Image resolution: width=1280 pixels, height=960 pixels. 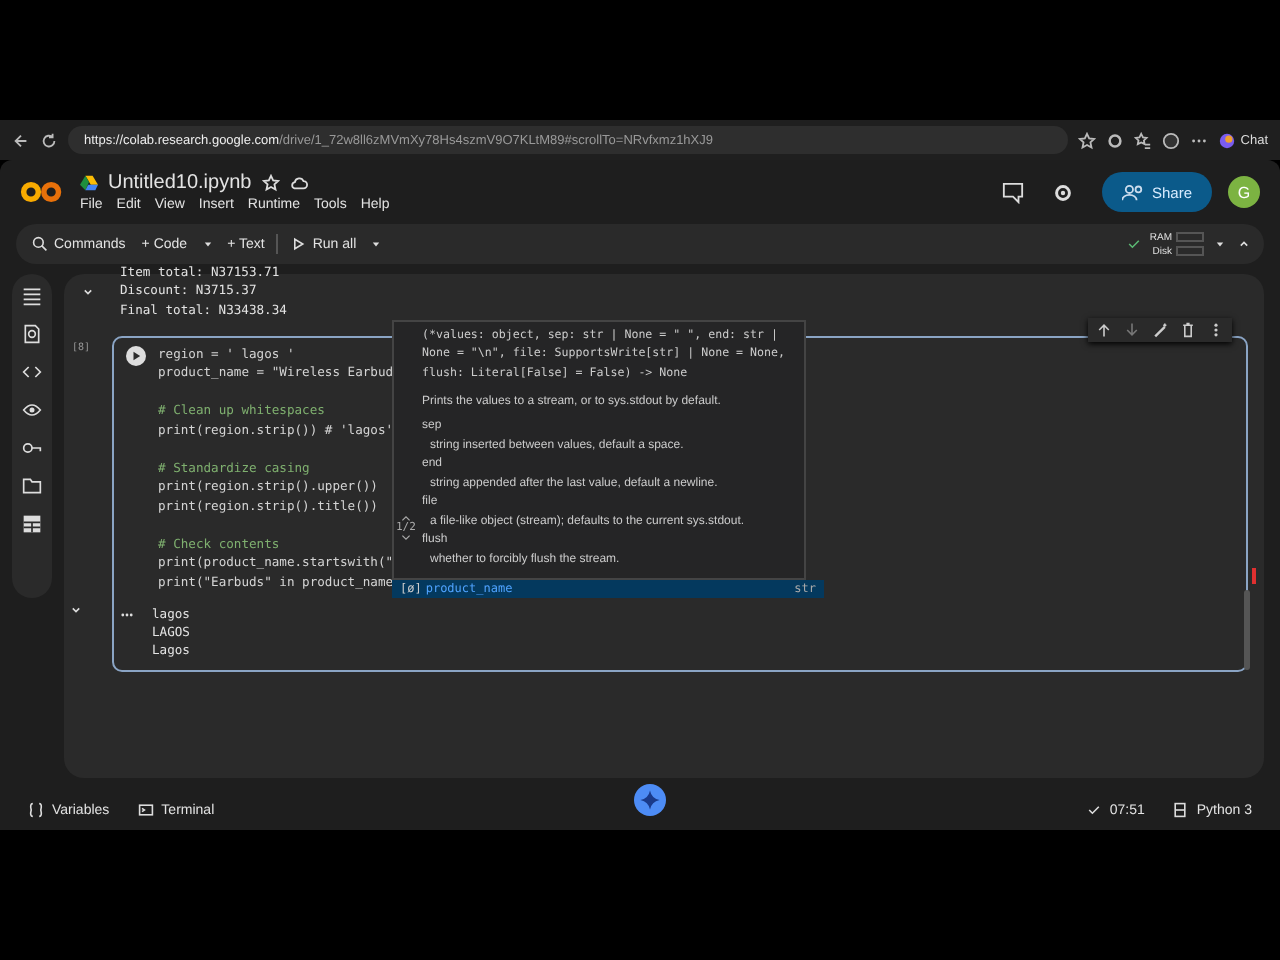 What do you see at coordinates (1171, 140) in the screenshot?
I see `profile-icon` at bounding box center [1171, 140].